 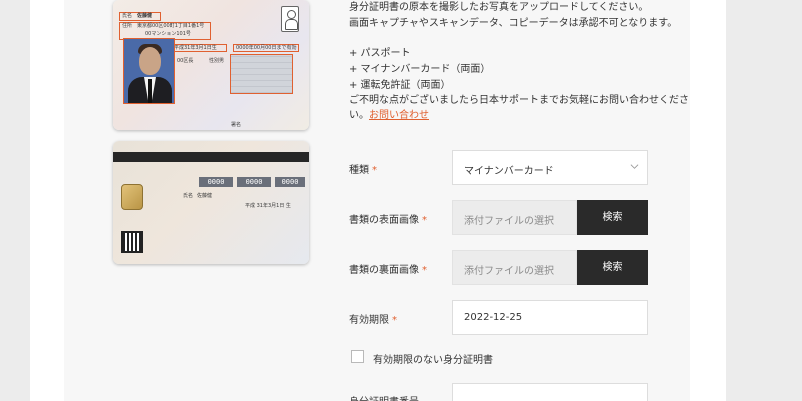 I want to click on card-sex-value: 男, so click(x=222, y=61).